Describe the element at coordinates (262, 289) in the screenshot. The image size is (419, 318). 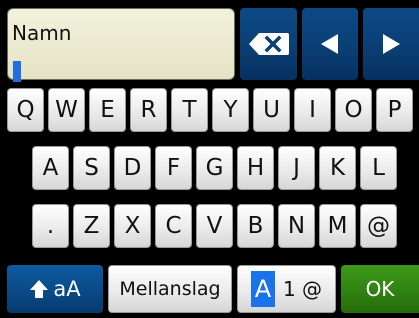
I see `mode-active-letters: A` at that location.